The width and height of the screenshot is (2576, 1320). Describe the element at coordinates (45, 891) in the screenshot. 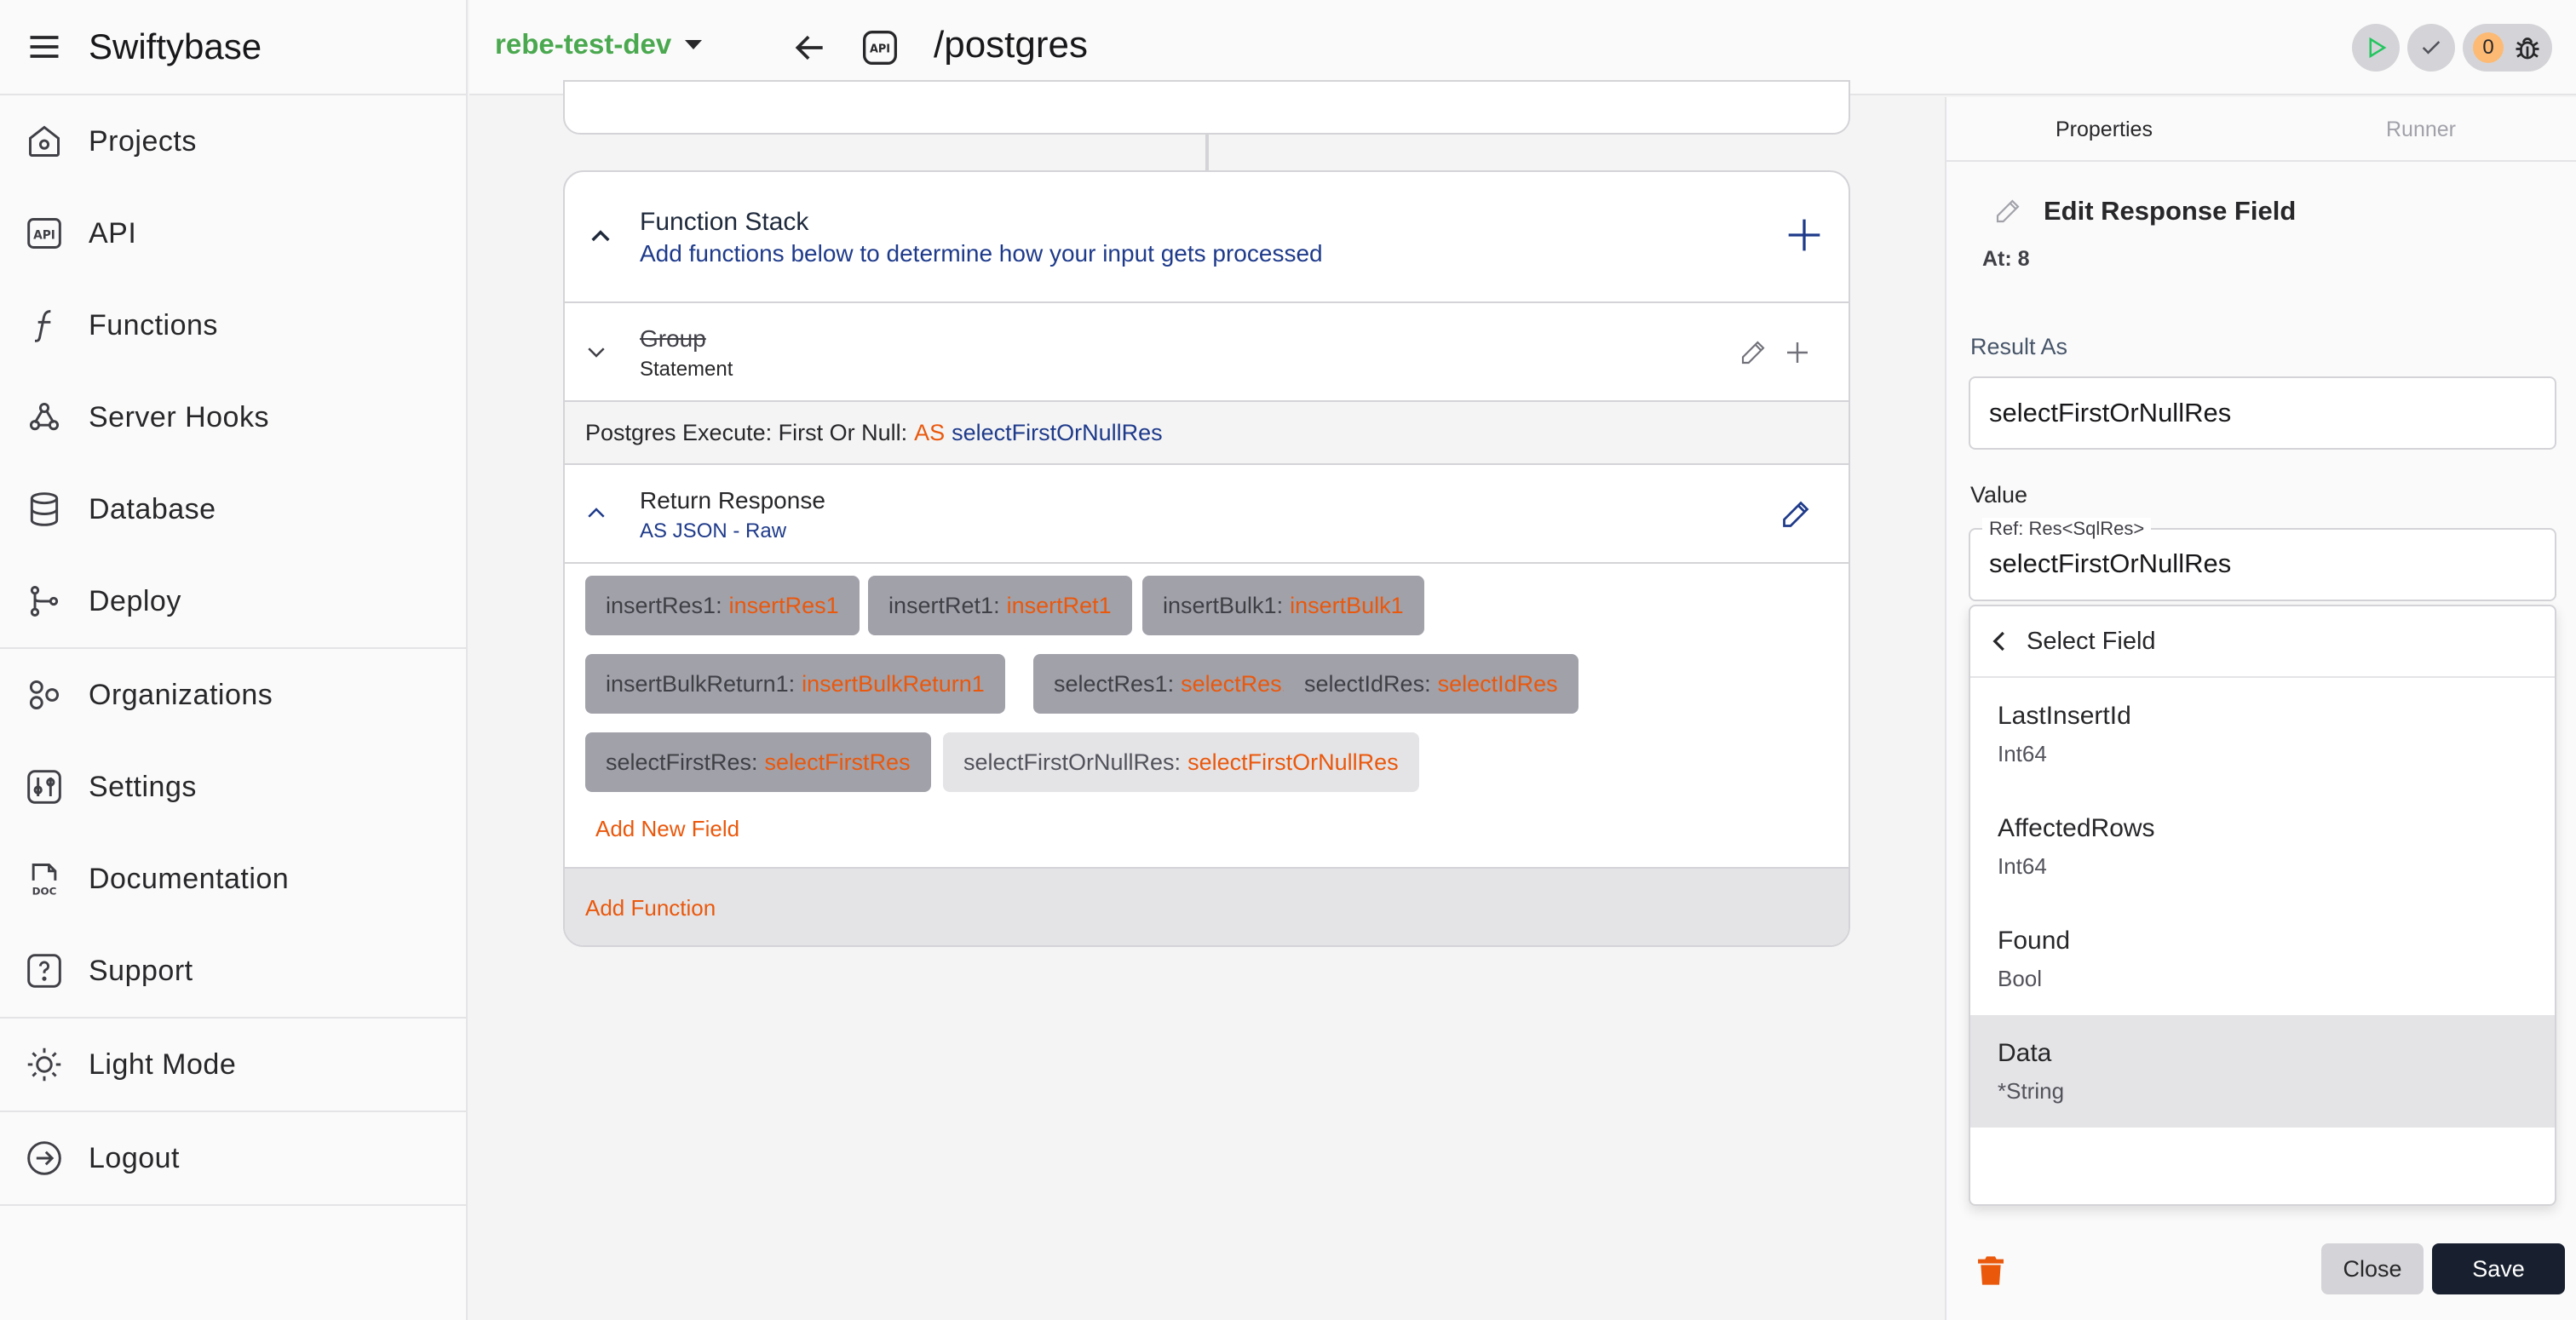

I see `svg-text: DOC` at that location.